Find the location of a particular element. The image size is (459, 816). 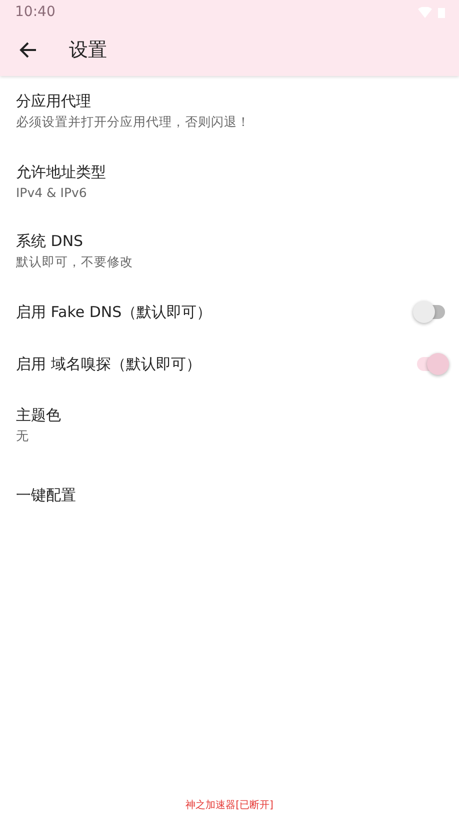

settings-item: 系统 DNS 默认即可，不要修改 is located at coordinates (229, 251).